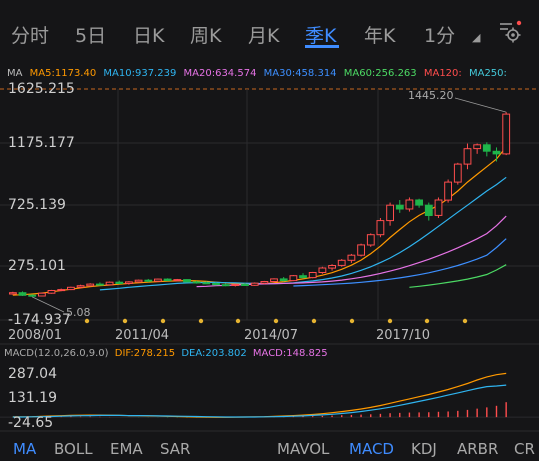 The height and width of the screenshot is (461, 539). What do you see at coordinates (31, 423) in the screenshot?
I see `macd-axis-label-min: -24.65` at bounding box center [31, 423].